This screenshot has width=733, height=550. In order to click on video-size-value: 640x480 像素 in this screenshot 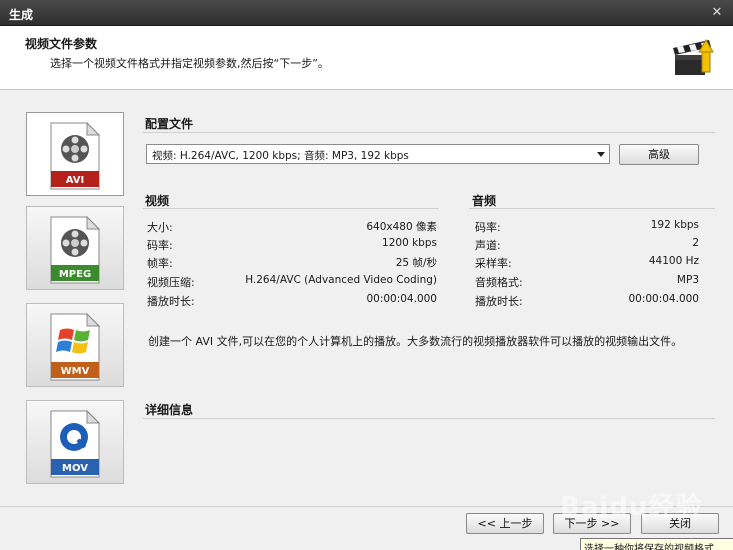, I will do `click(401, 227)`.